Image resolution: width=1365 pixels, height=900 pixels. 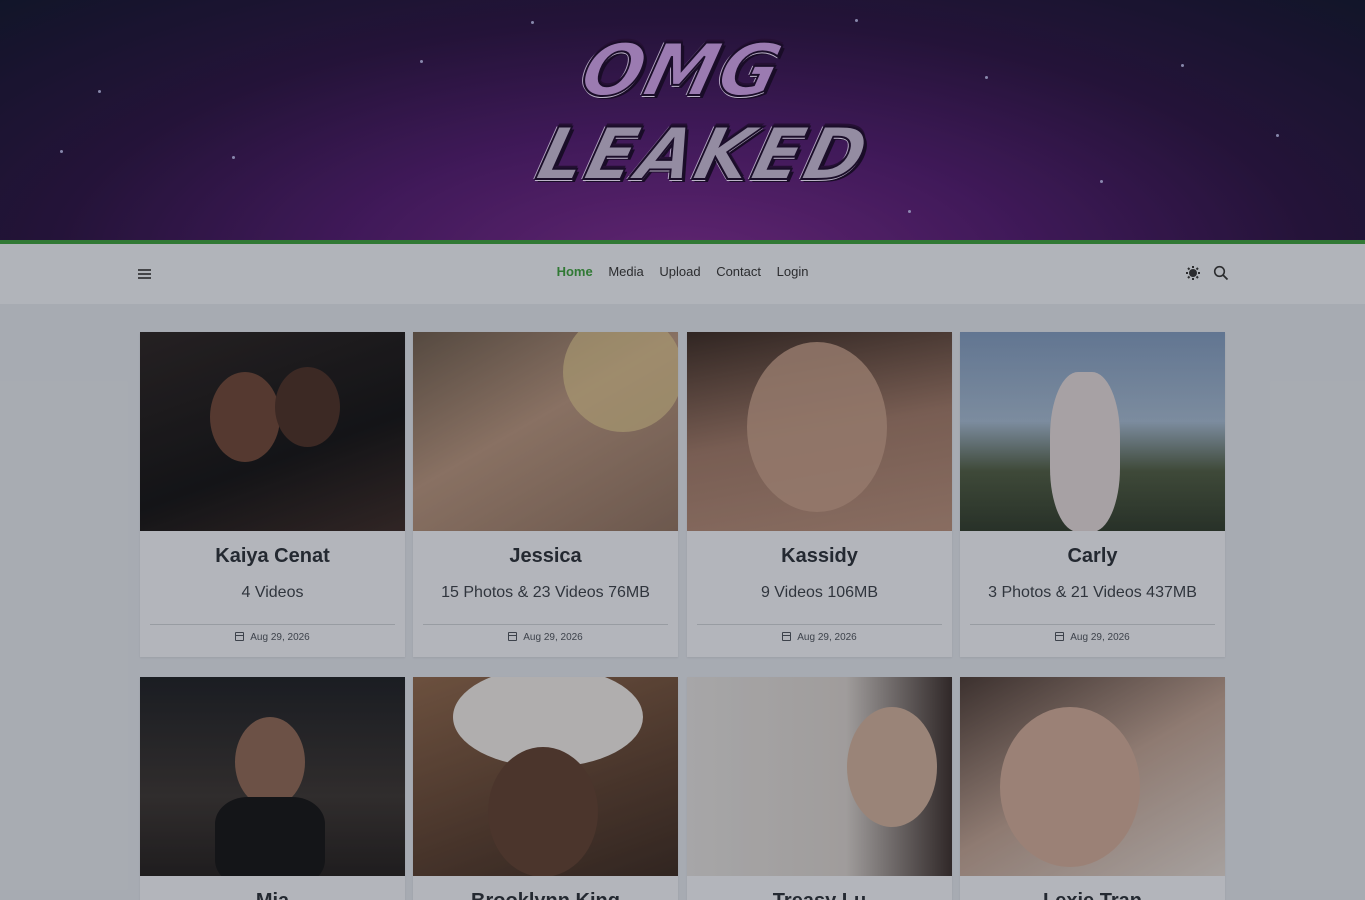 I want to click on nav-link-upload: Upload, so click(x=679, y=271).